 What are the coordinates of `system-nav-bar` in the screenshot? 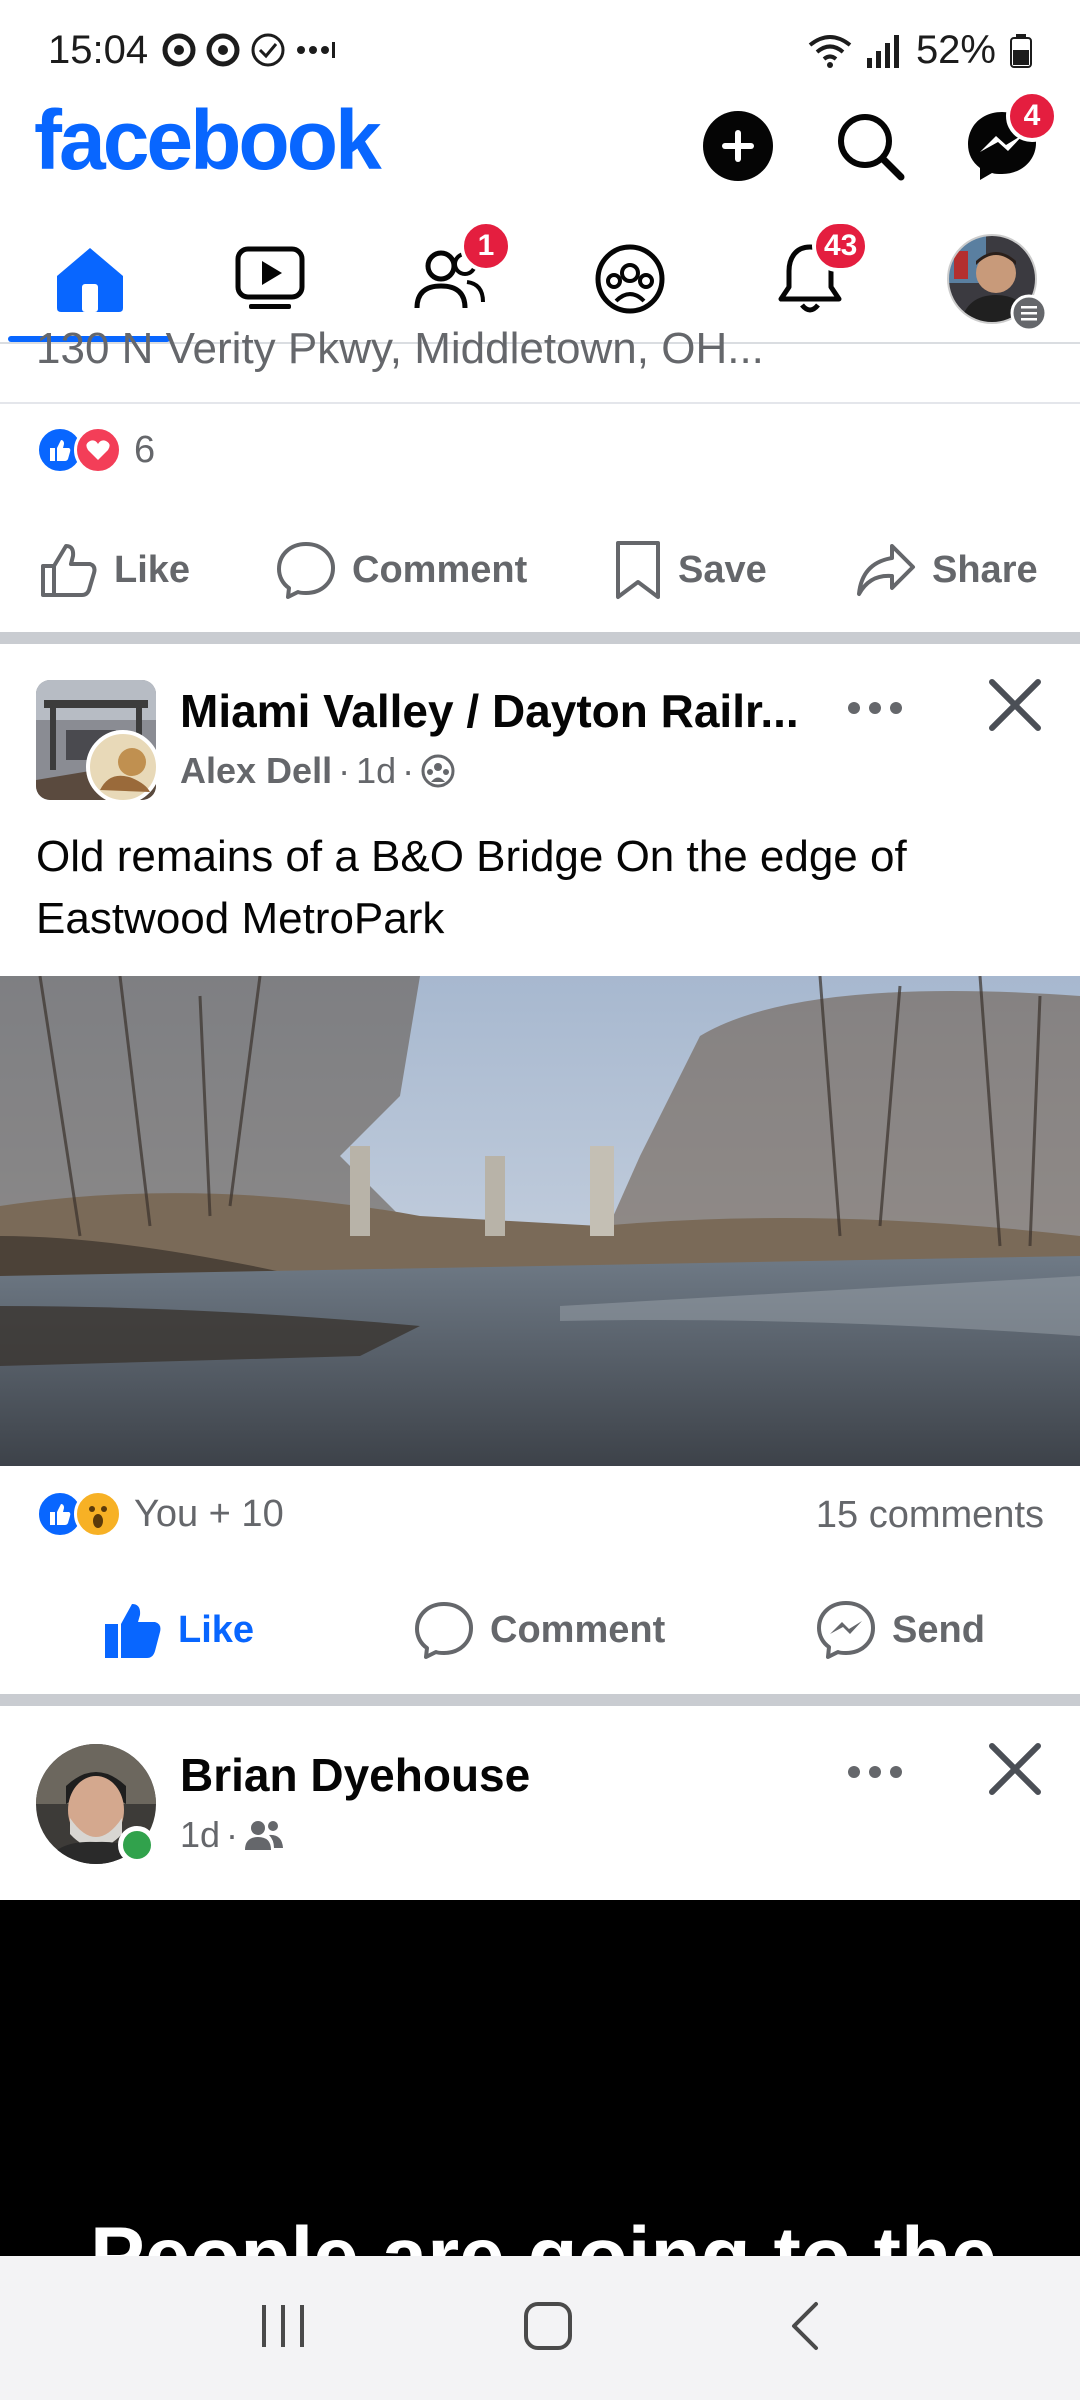 It's located at (540, 2328).